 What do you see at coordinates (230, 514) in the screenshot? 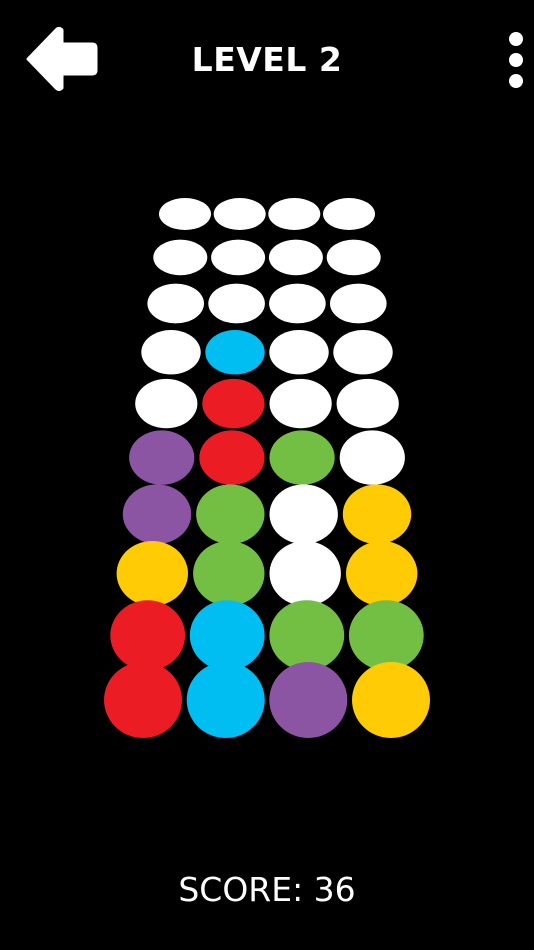
I see `dot-r7-c2` at bounding box center [230, 514].